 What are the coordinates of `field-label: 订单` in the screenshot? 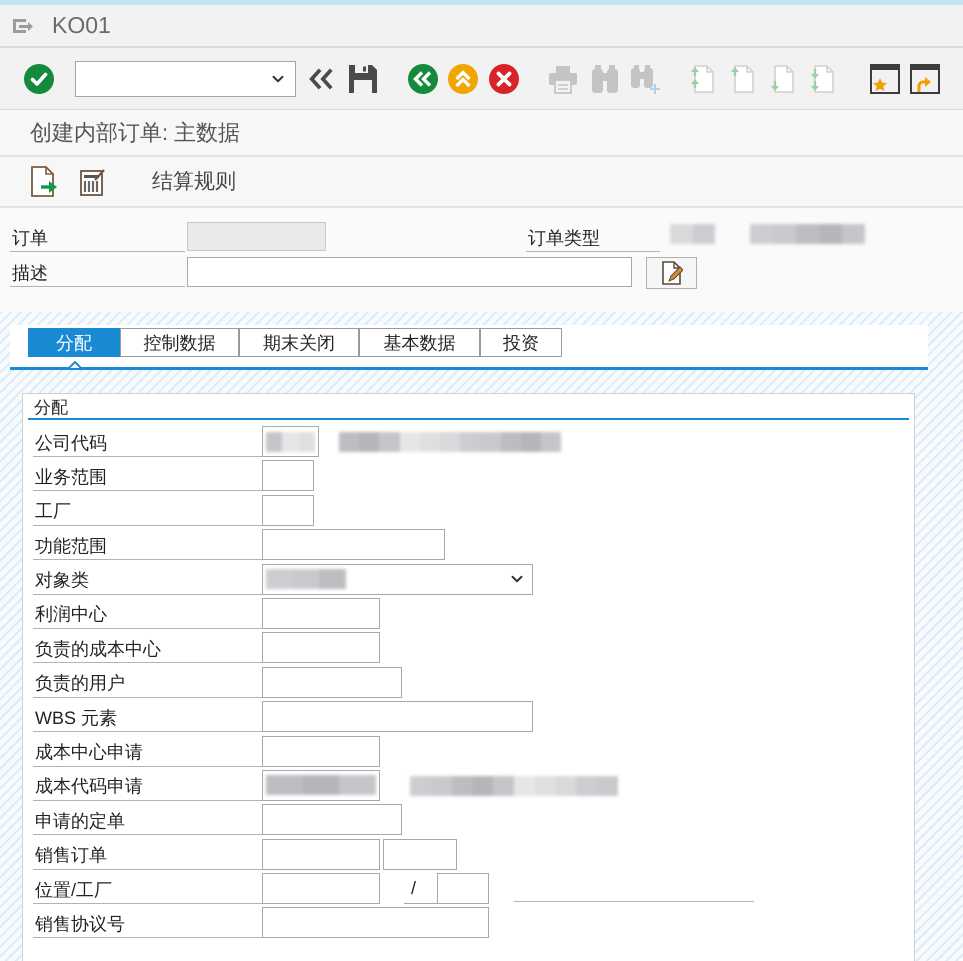 It's located at (97, 237).